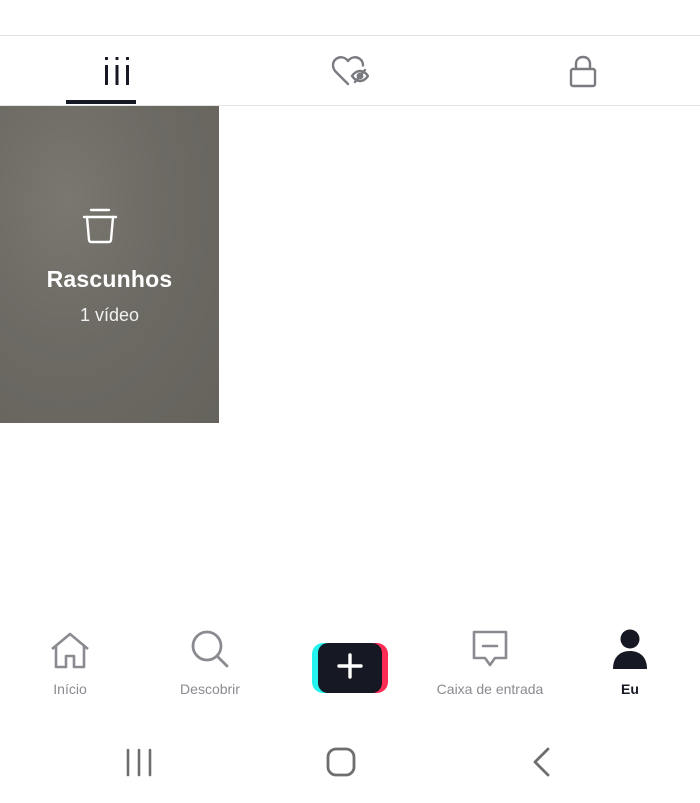  I want to click on inbox-icon, so click(490, 651).